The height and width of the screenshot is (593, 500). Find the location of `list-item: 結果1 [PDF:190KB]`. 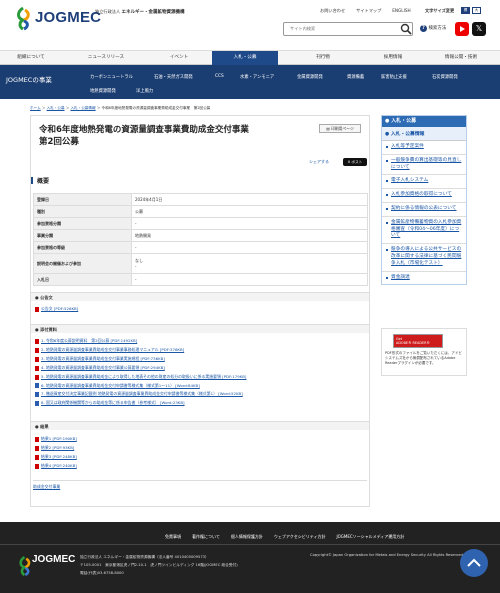

list-item: 結果1 [PDF:190KB] is located at coordinates (56, 439).